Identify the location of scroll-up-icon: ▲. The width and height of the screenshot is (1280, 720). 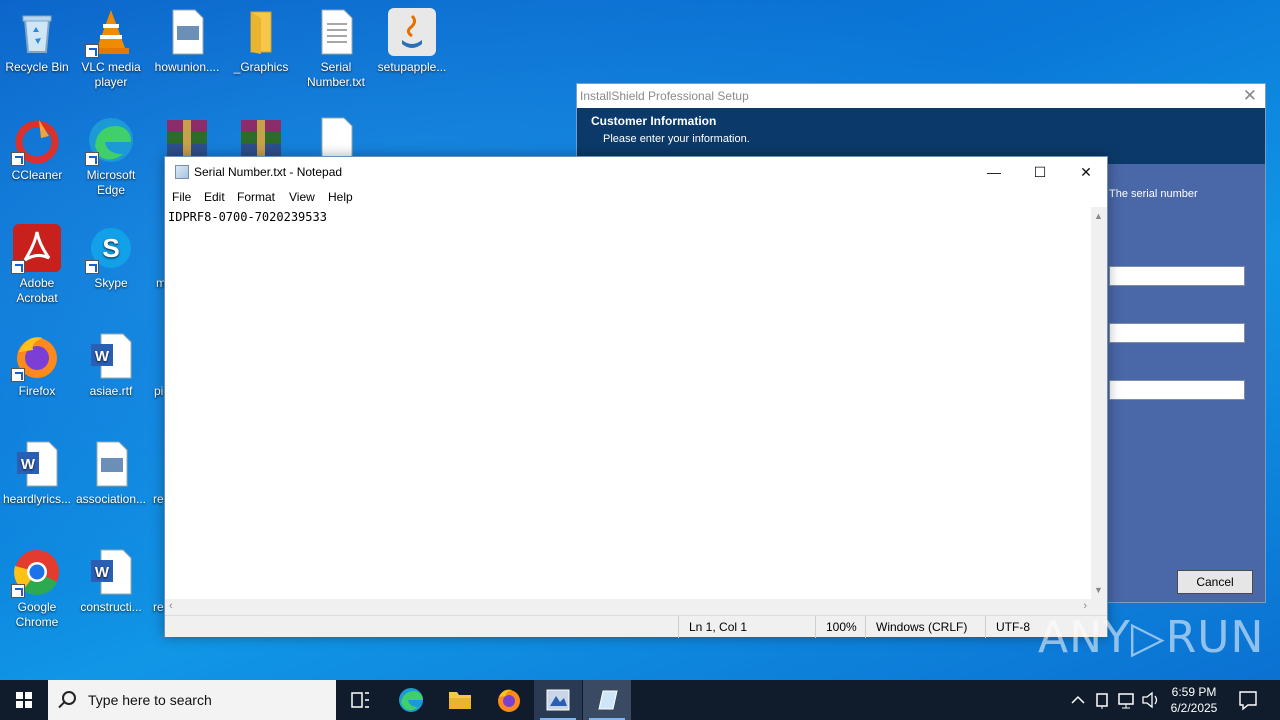
(1098, 216).